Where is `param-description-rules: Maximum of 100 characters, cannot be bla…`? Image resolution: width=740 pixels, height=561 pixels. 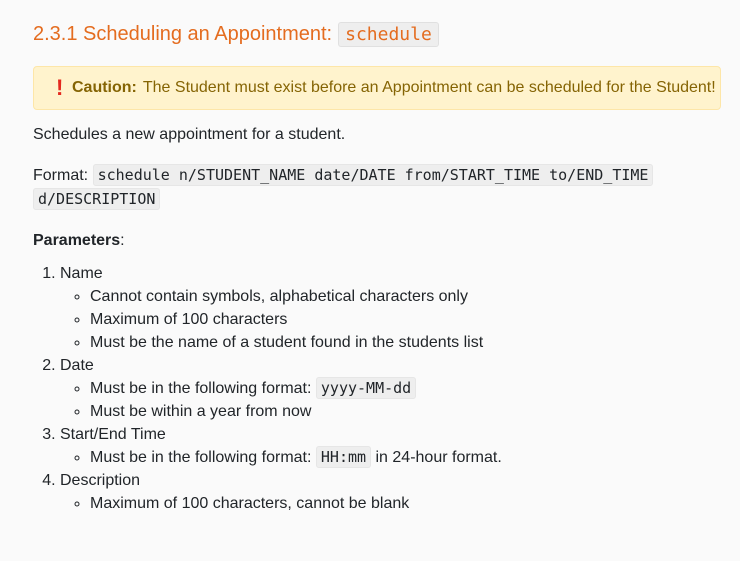 param-description-rules: Maximum of 100 characters, cannot be bla… is located at coordinates (281, 503).